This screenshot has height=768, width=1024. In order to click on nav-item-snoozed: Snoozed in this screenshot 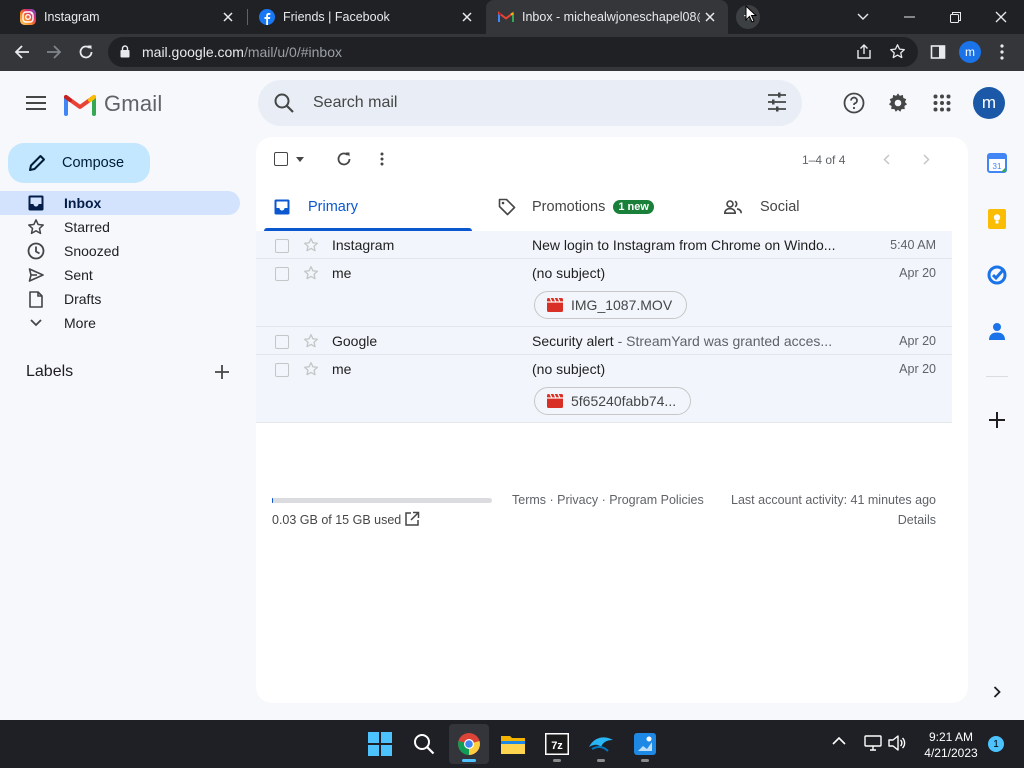, I will do `click(120, 251)`.